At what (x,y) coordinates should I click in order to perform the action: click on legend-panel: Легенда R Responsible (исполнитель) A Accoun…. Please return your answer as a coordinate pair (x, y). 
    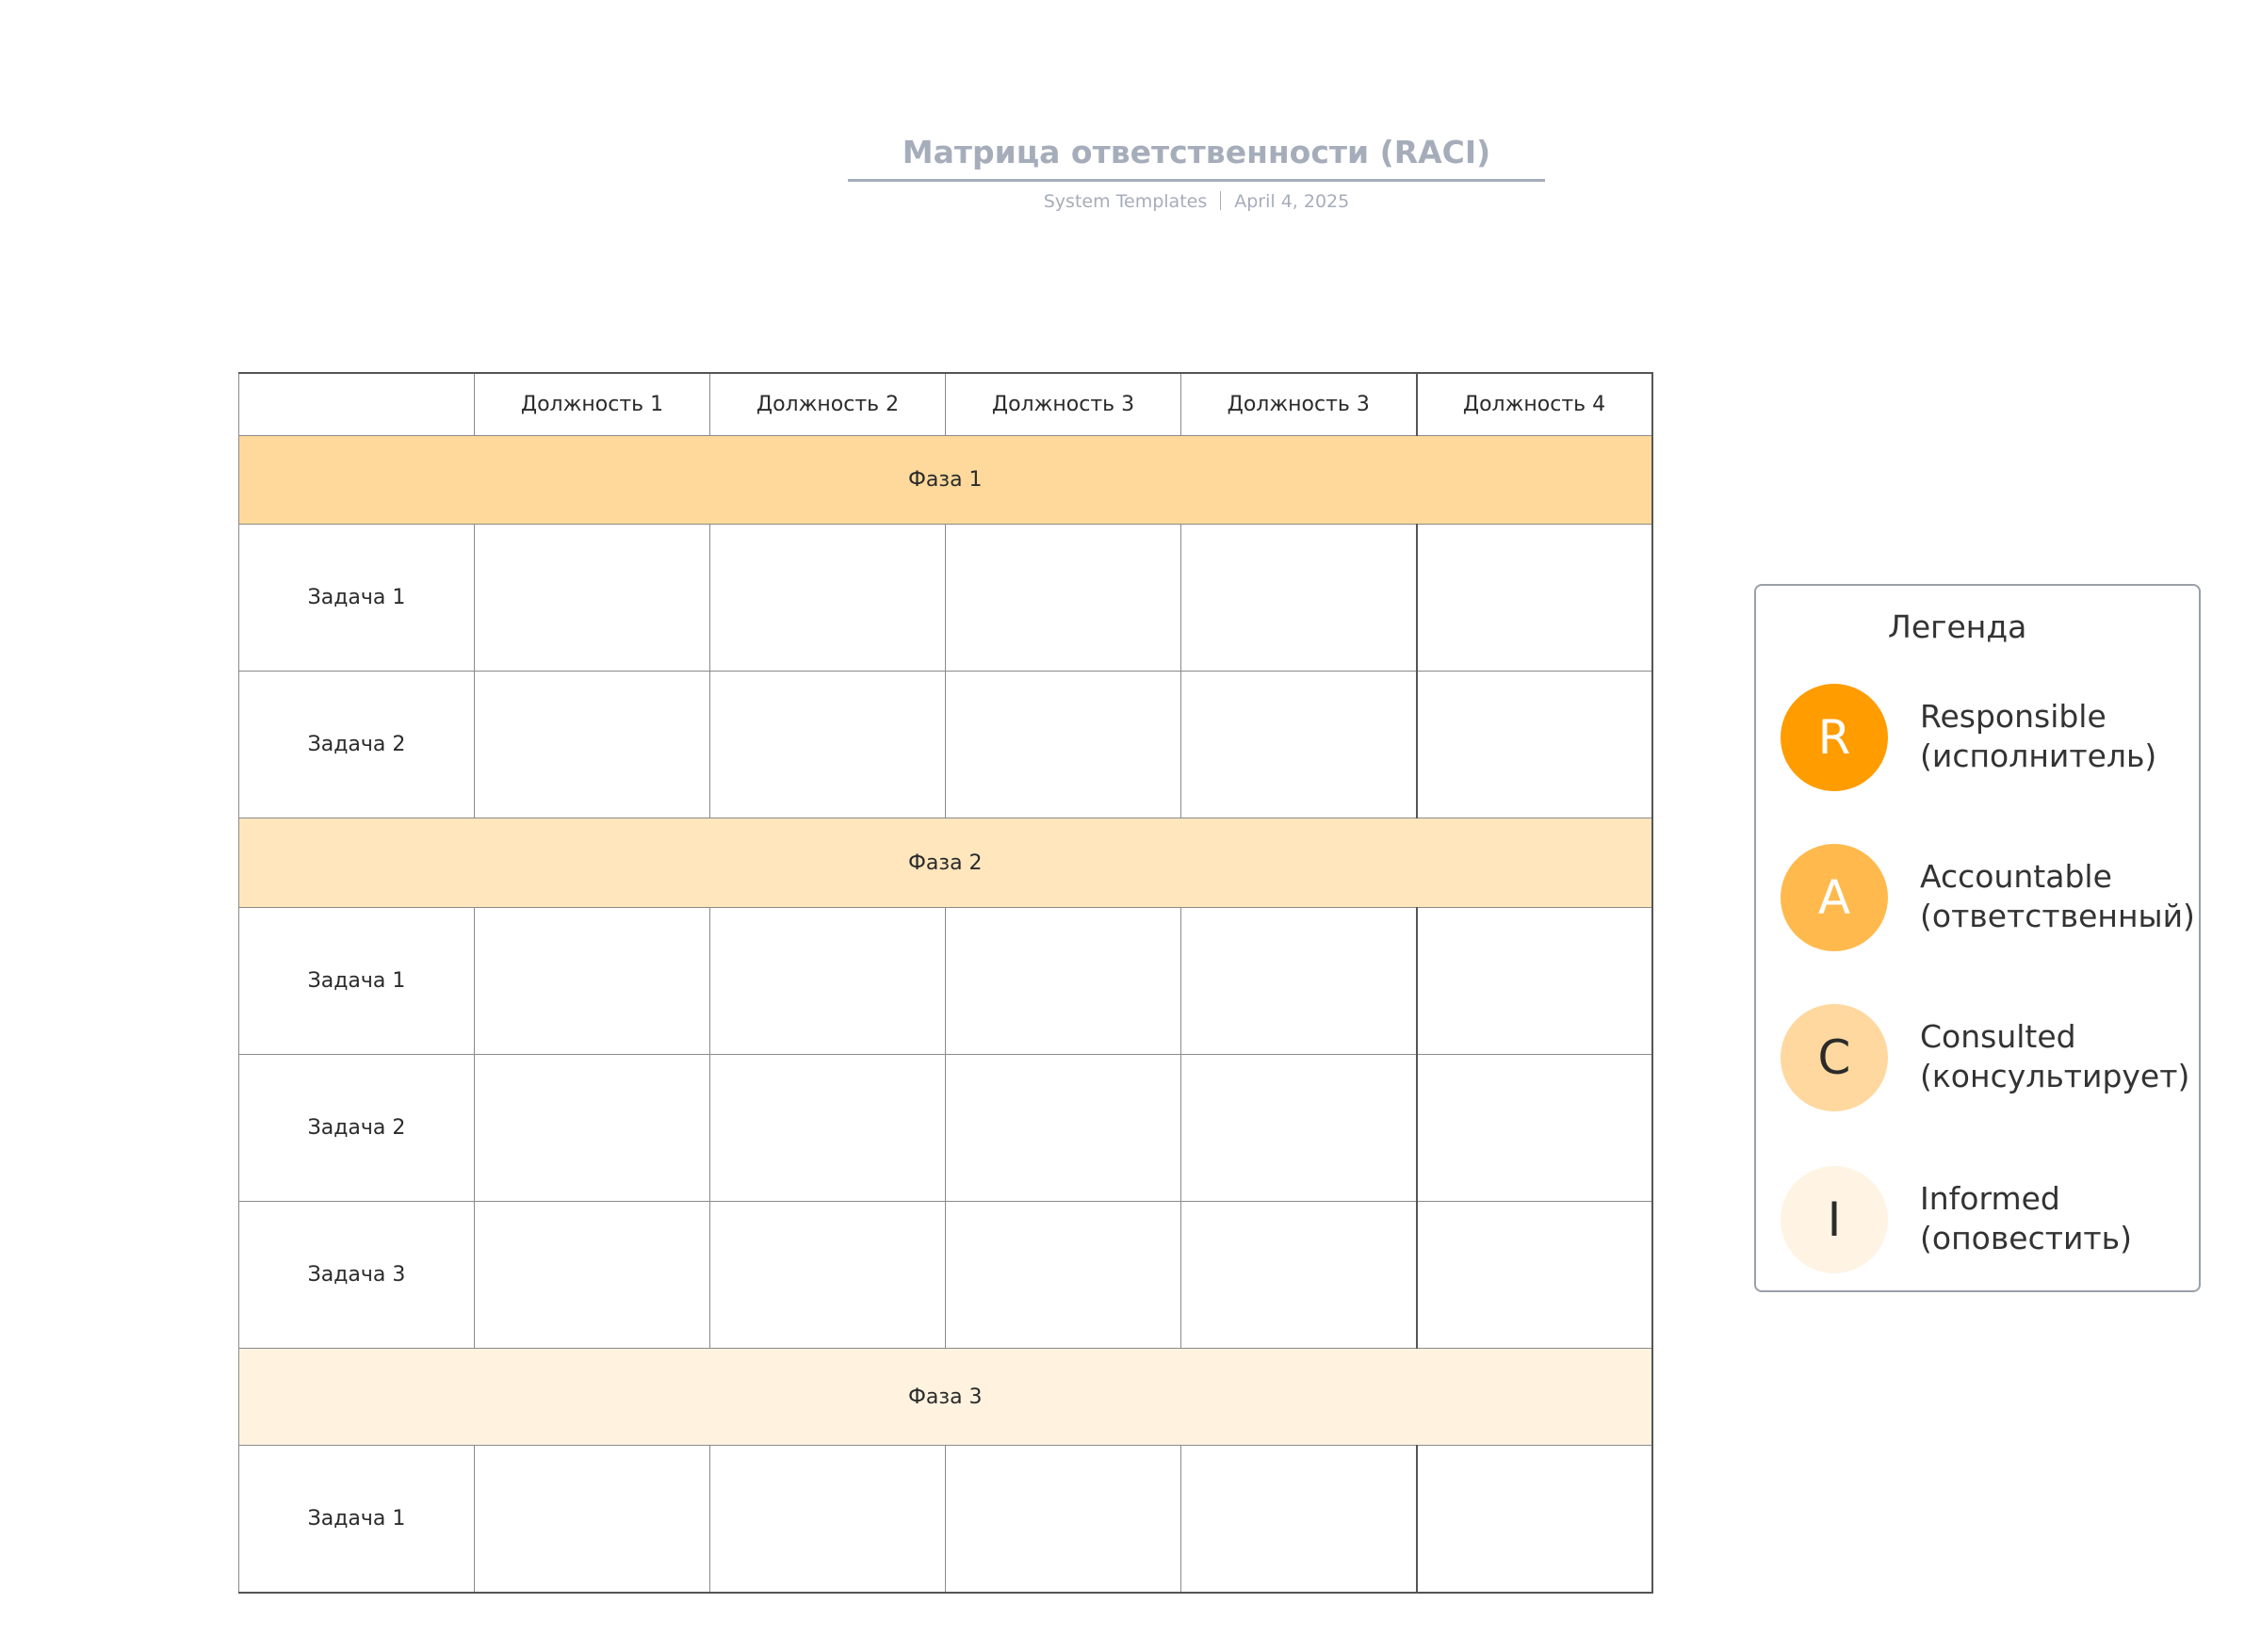
    Looking at the image, I should click on (1977, 938).